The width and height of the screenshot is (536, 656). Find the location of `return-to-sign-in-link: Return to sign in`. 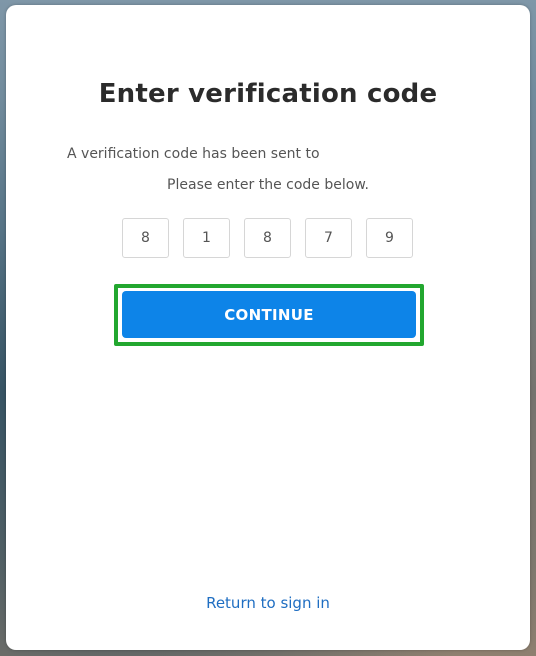

return-to-sign-in-link: Return to sign in is located at coordinates (268, 603).